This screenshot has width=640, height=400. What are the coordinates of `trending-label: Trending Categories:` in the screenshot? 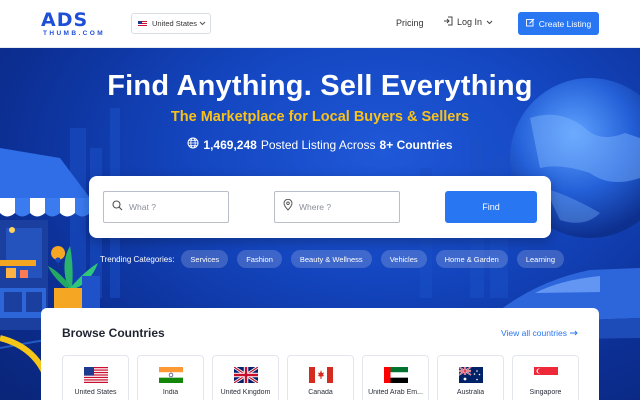 It's located at (137, 259).